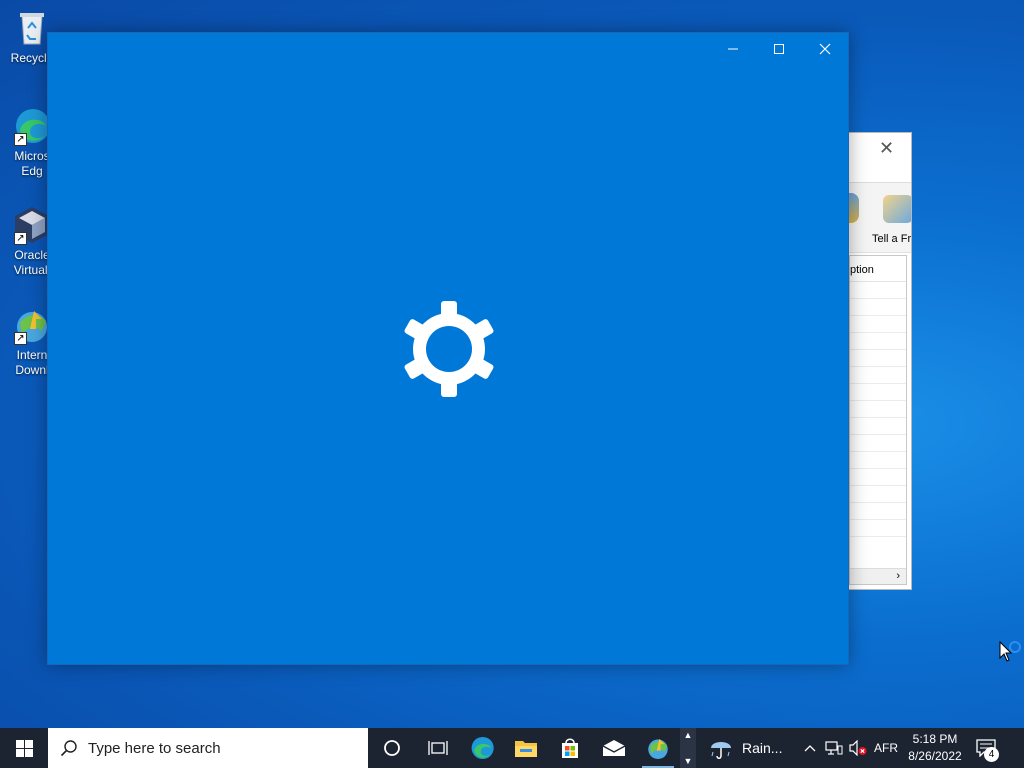  I want to click on close-icon, so click(825, 49).